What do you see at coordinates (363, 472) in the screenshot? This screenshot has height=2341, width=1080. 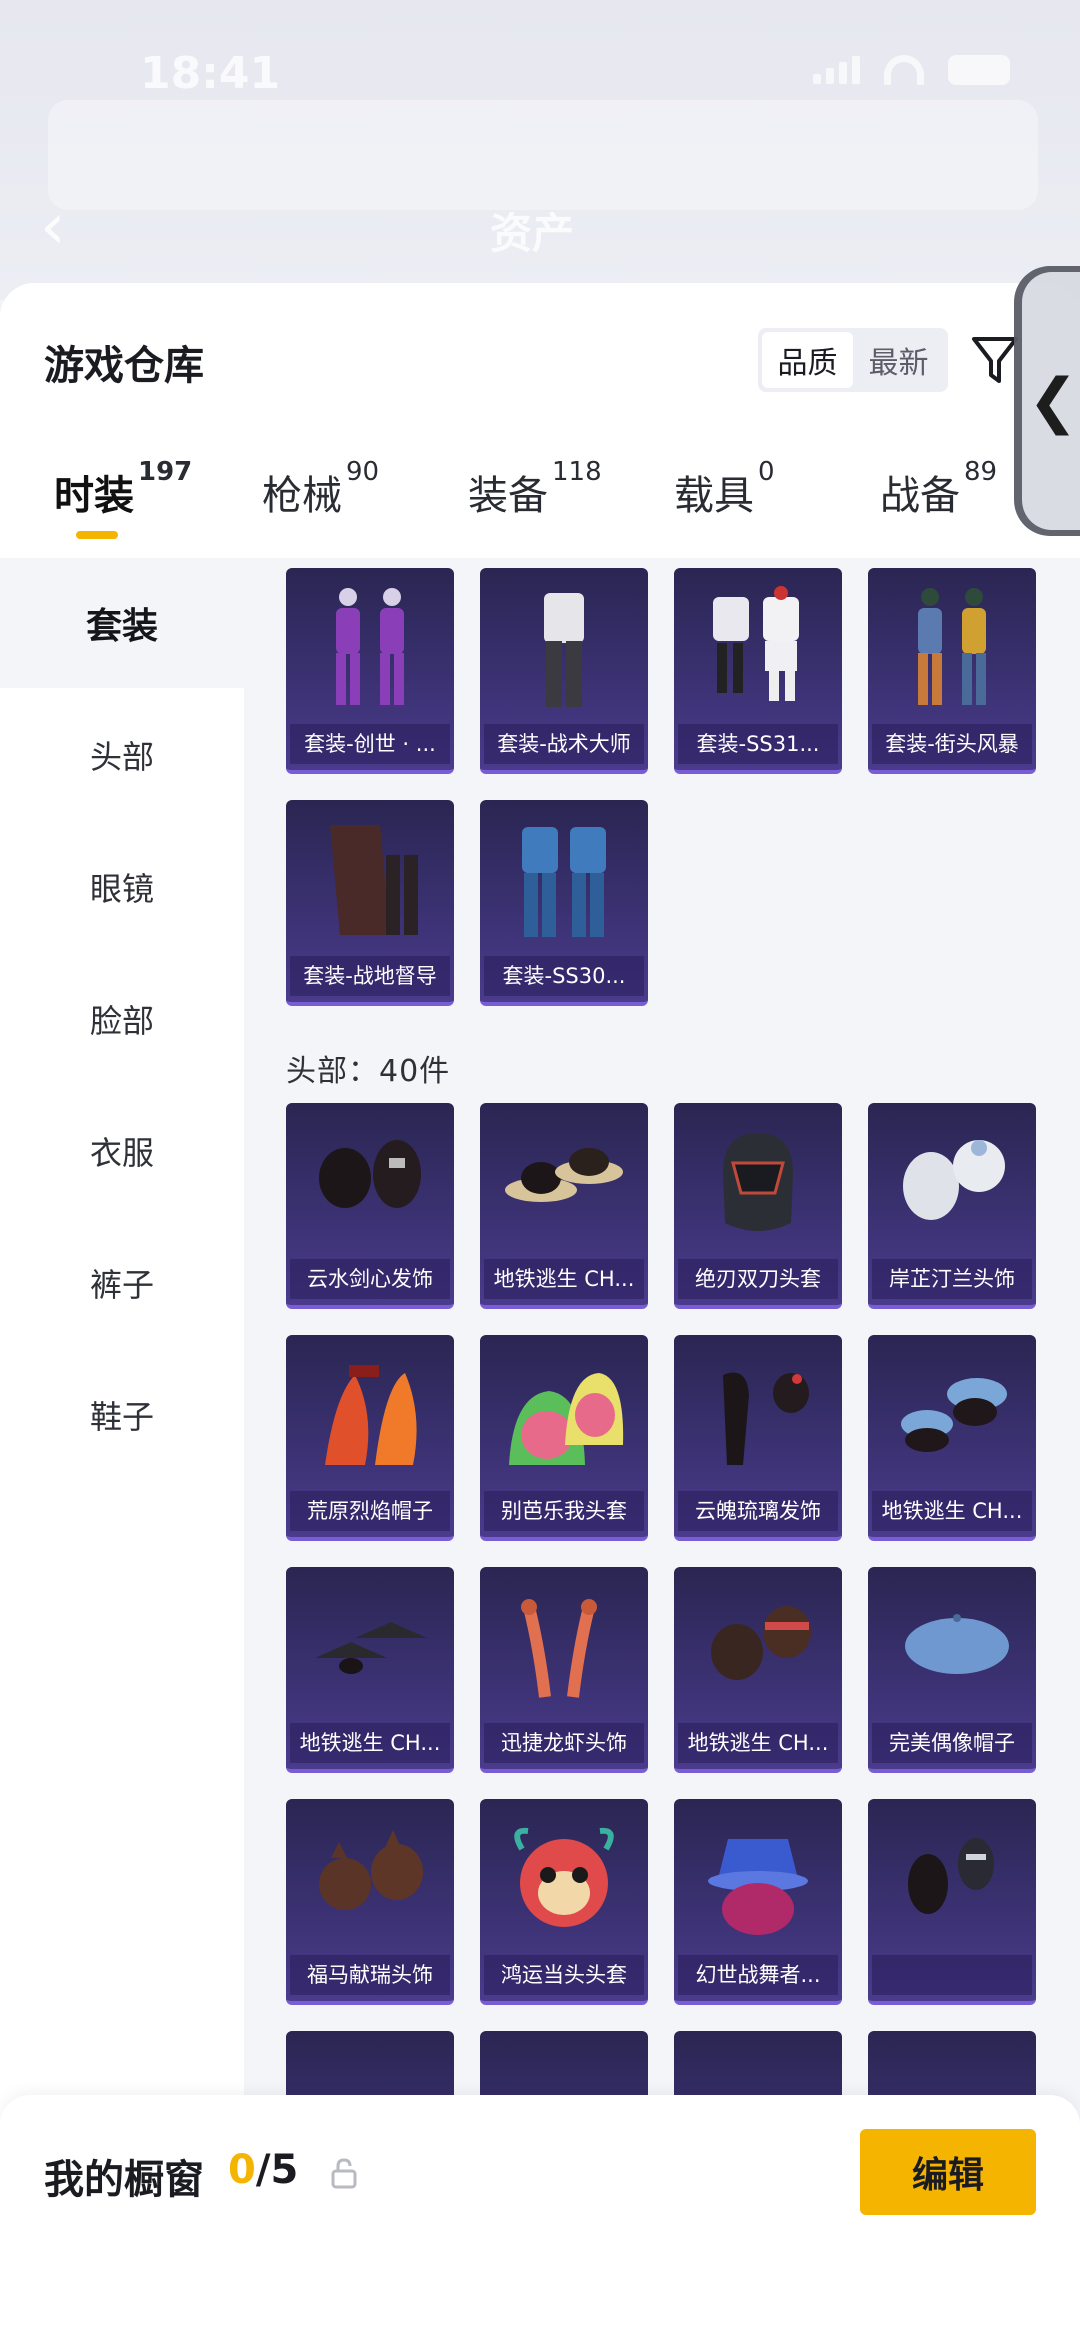 I see `tab-count: 90` at bounding box center [363, 472].